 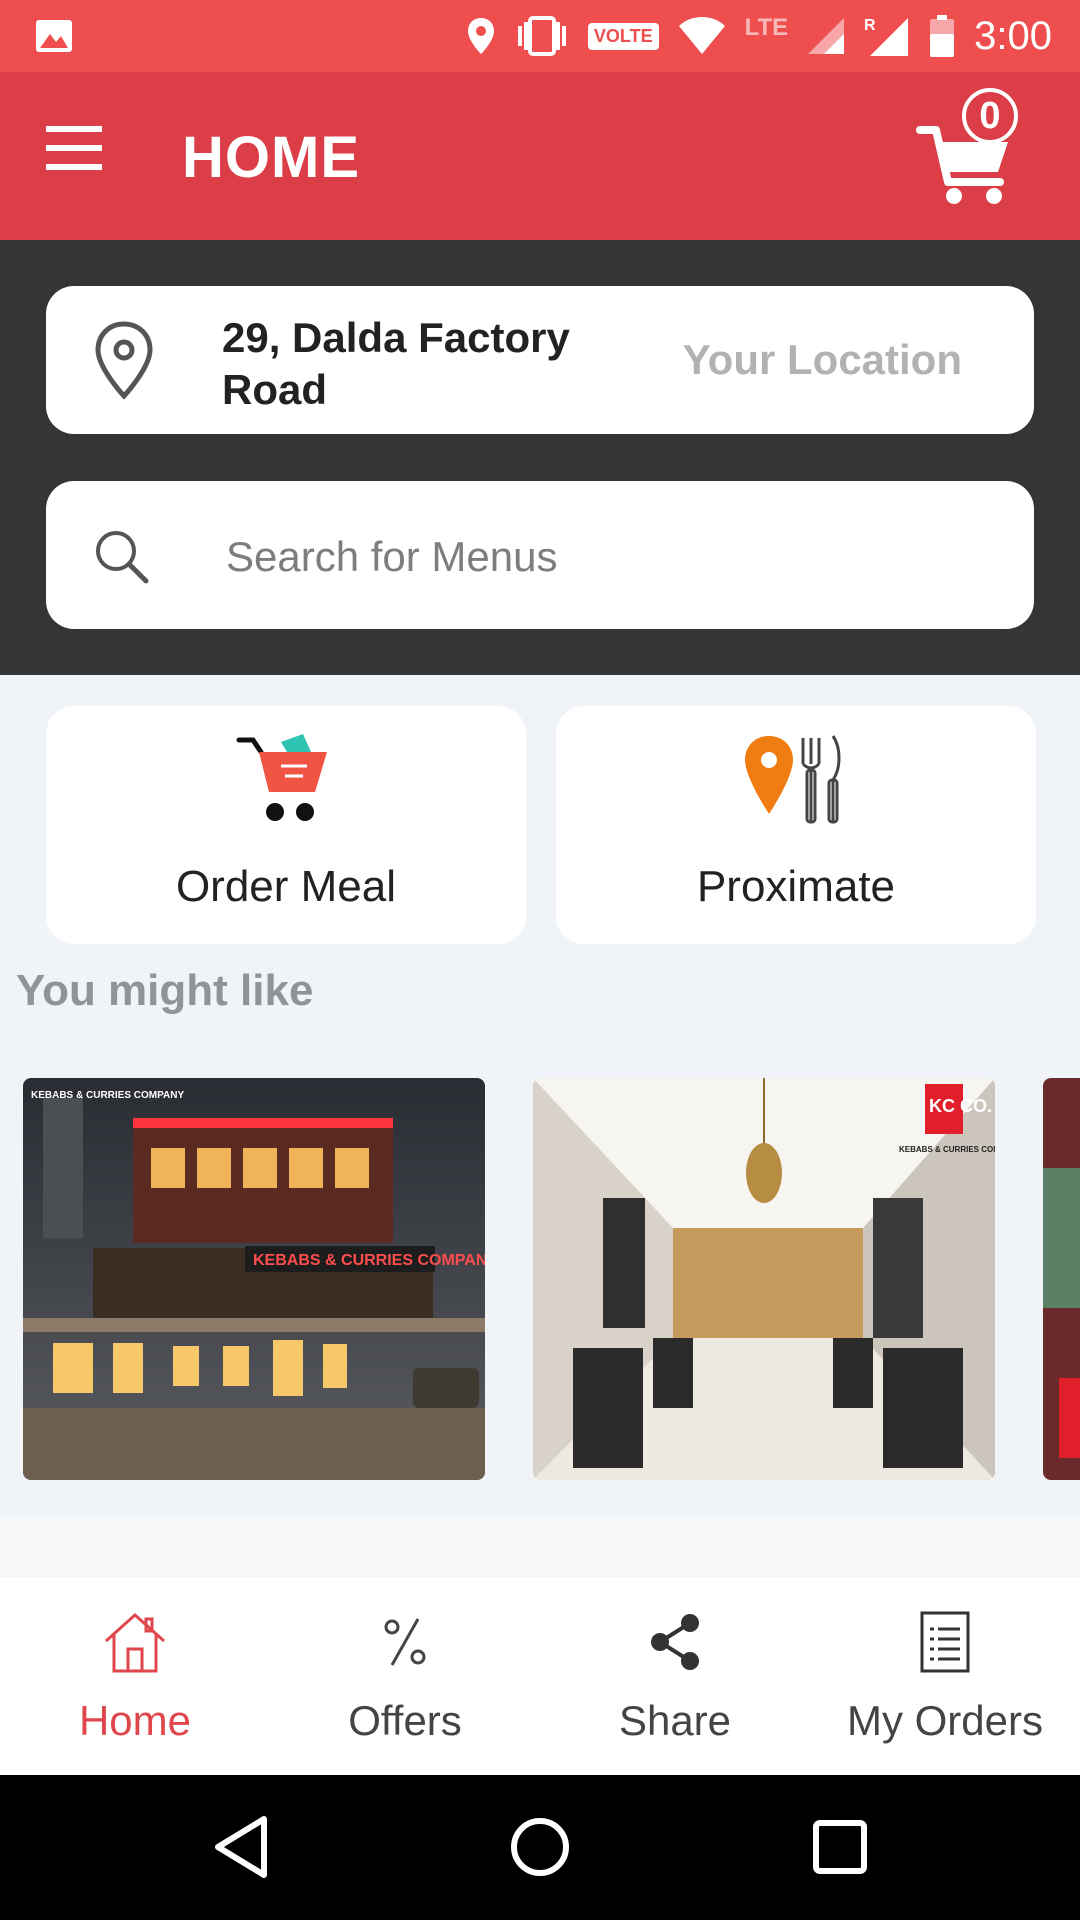 I want to click on app-bar: HOME, so click(x=540, y=156).